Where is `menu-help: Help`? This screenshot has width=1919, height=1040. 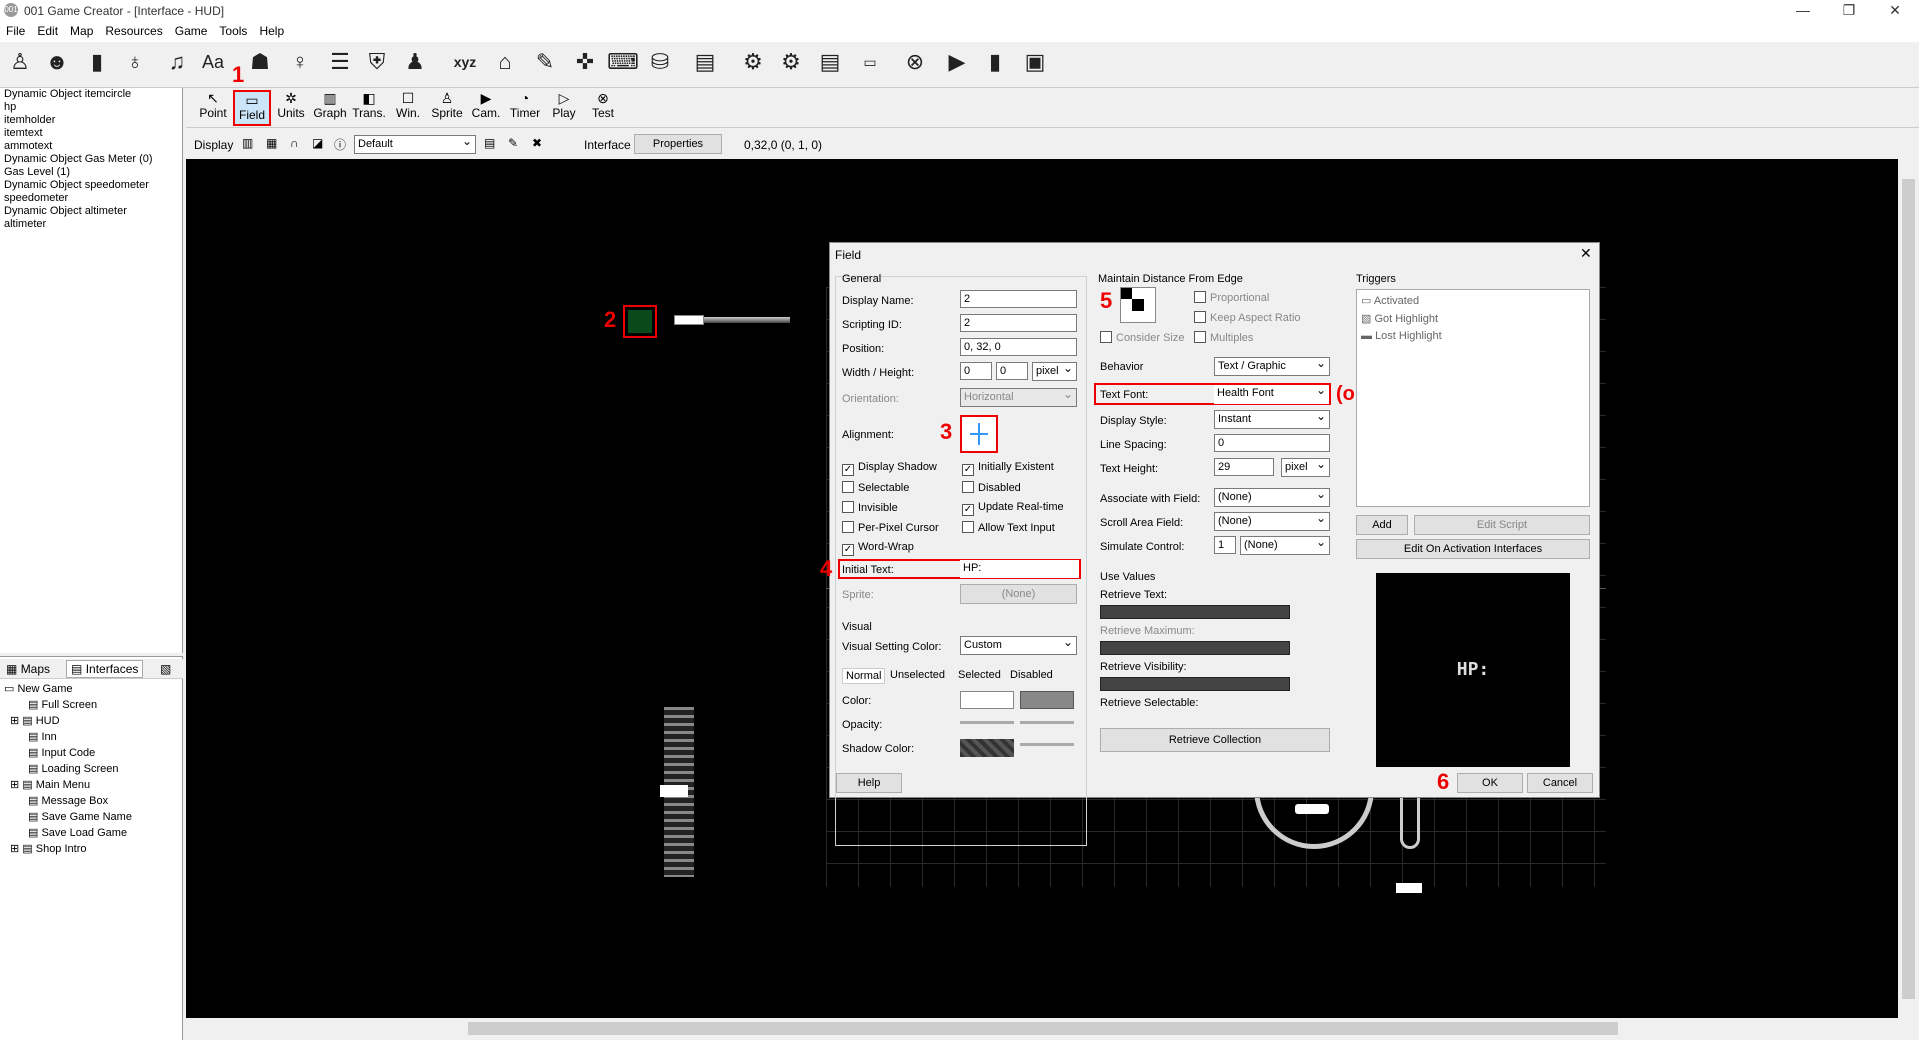 menu-help: Help is located at coordinates (271, 30).